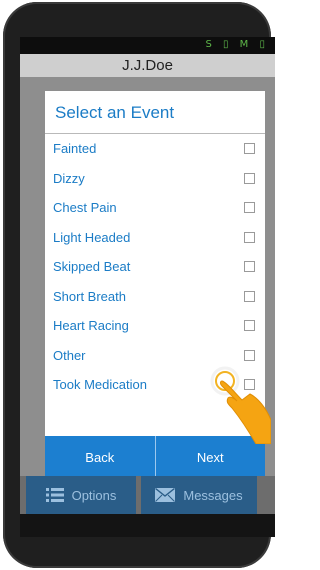 This screenshot has width=320, height=570. I want to click on event-item-light-headed: Light Headed, so click(155, 238).